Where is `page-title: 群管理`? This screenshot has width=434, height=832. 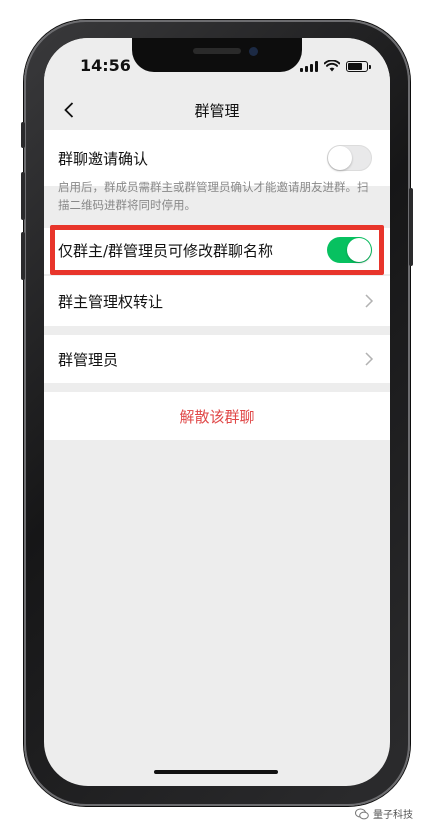 page-title: 群管理 is located at coordinates (217, 111).